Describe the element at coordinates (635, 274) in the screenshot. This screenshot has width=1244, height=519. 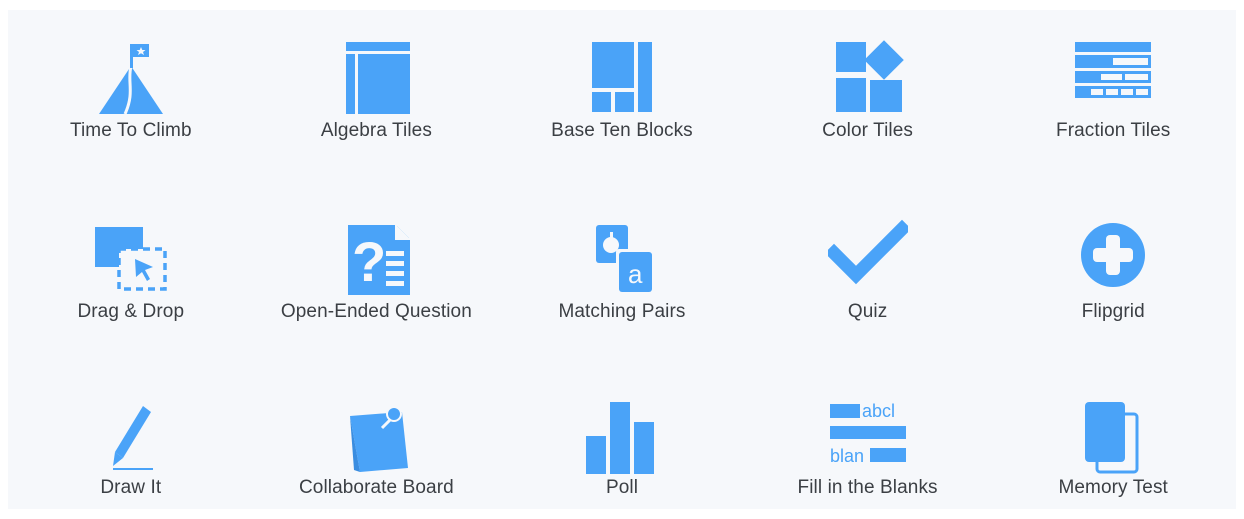
I see `matching-letter: a` at that location.